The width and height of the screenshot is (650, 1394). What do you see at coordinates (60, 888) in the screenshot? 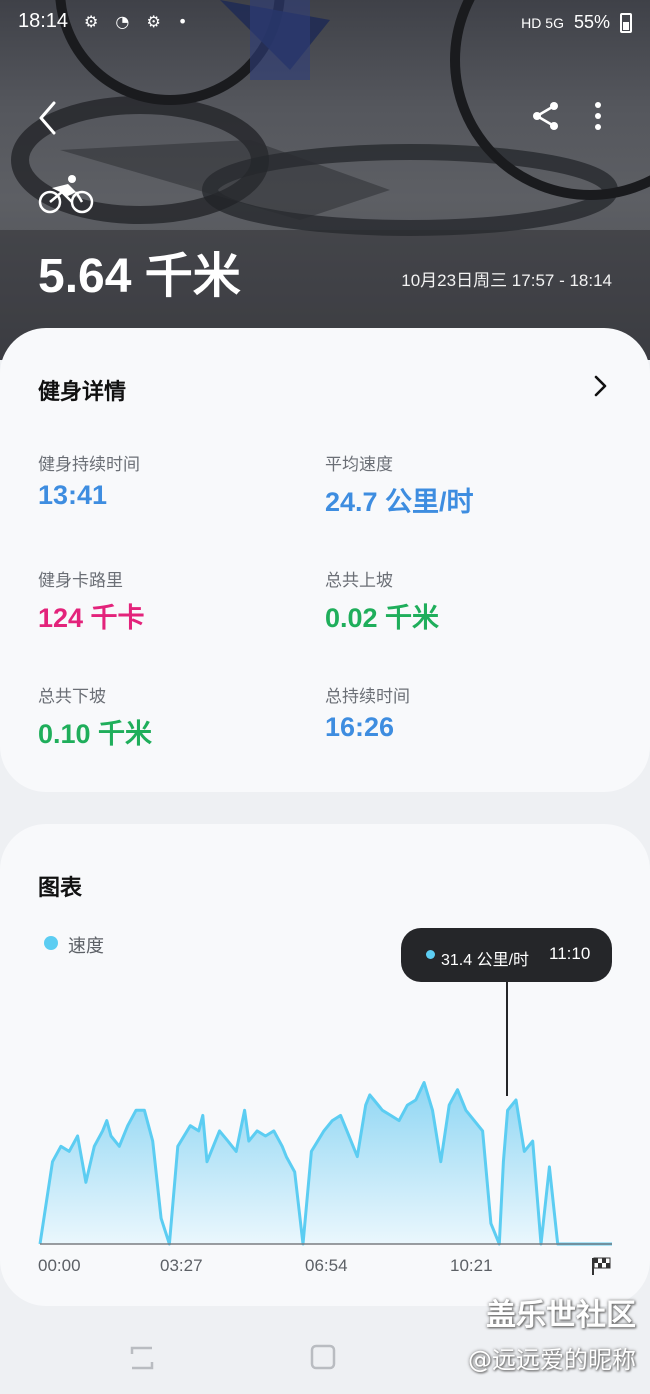
I see `chart-title: 图表` at bounding box center [60, 888].